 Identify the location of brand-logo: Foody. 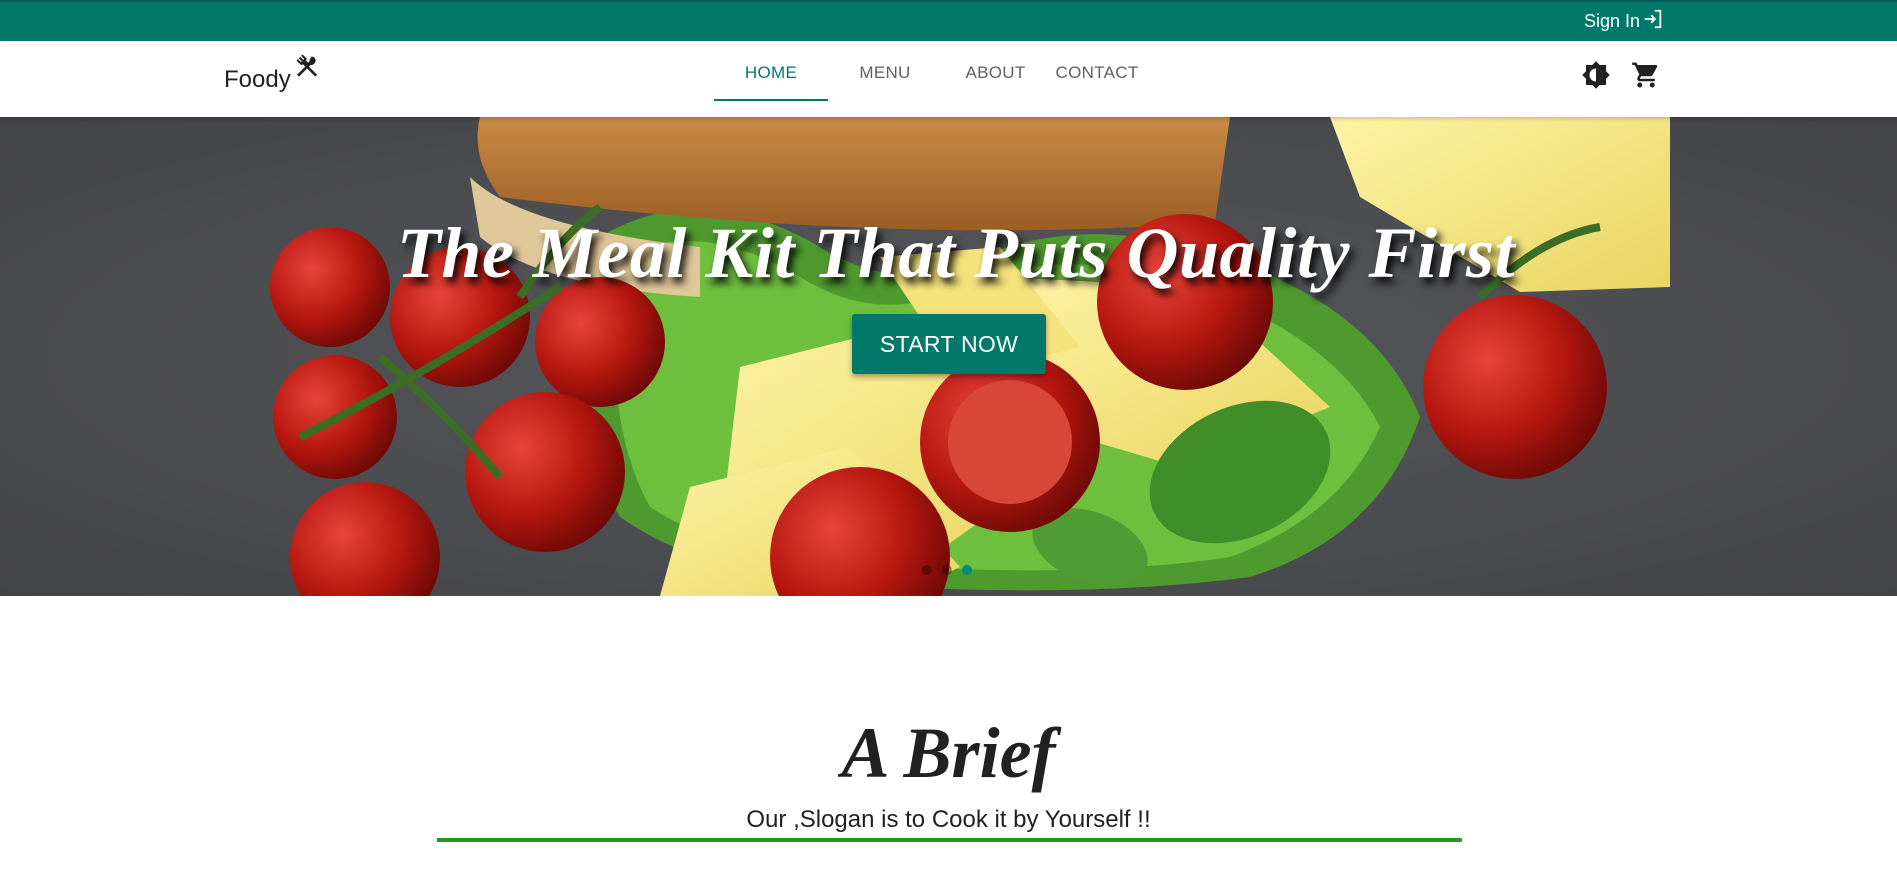
(272, 74).